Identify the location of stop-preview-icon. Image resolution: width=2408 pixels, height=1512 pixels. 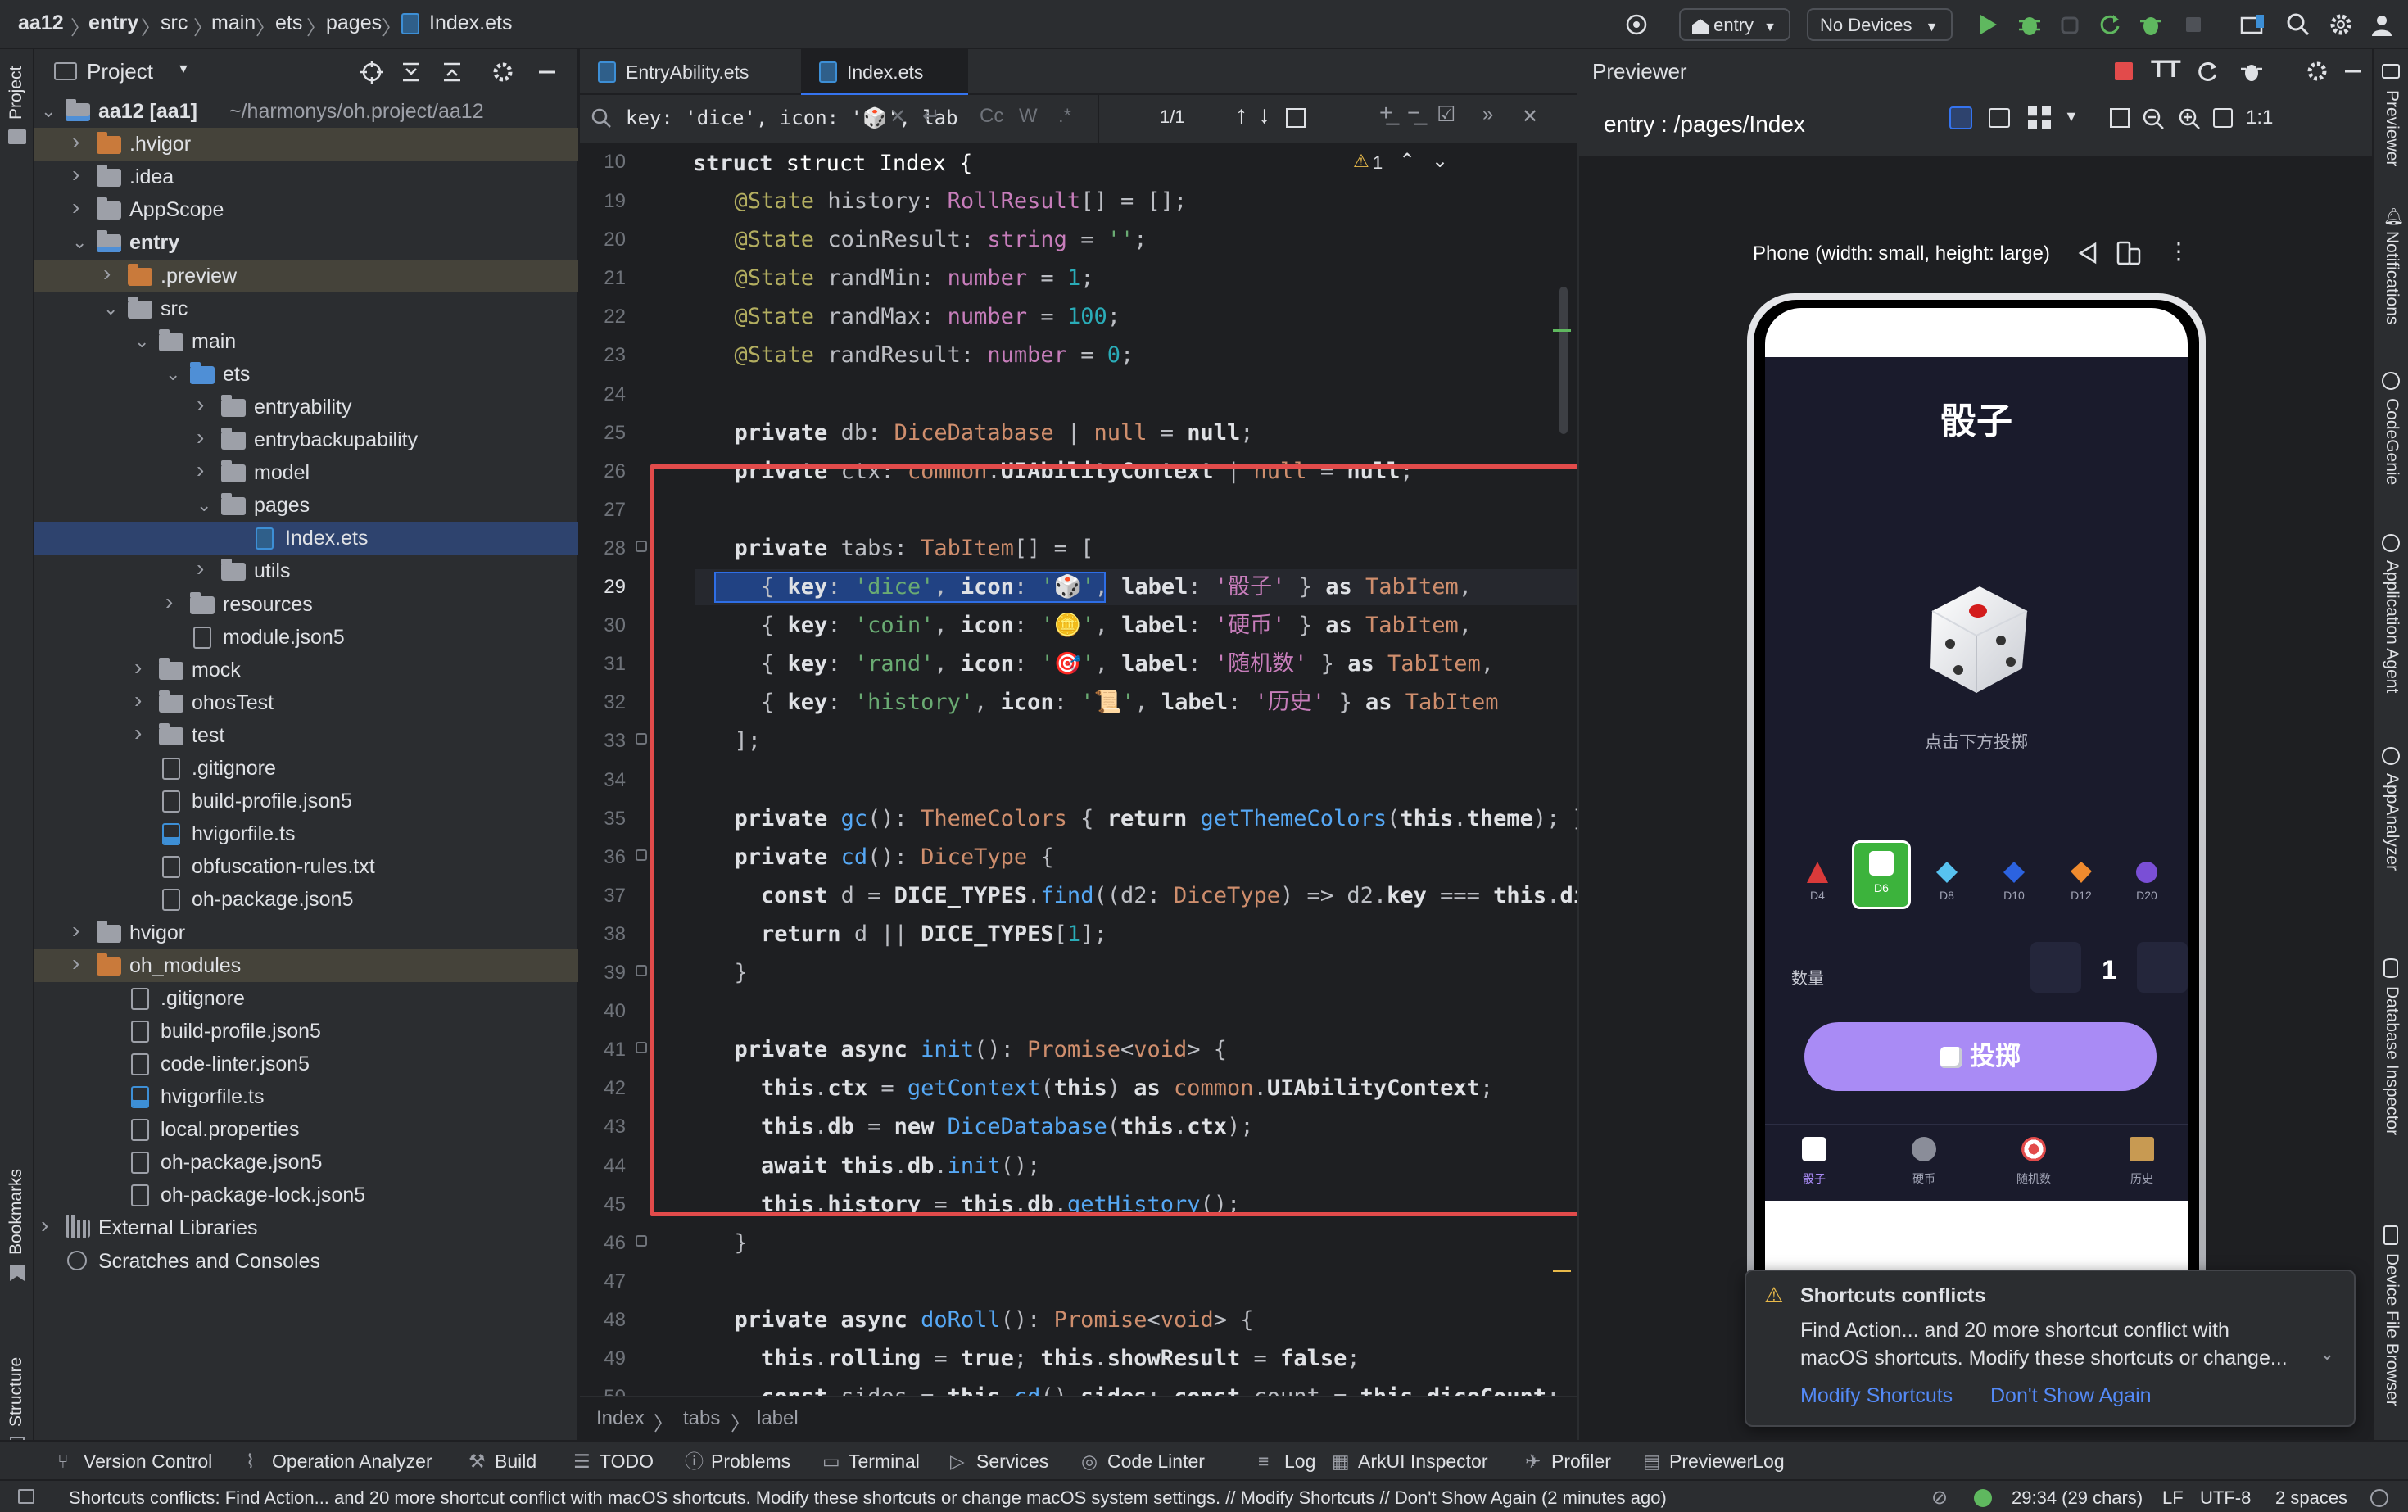
(2124, 71).